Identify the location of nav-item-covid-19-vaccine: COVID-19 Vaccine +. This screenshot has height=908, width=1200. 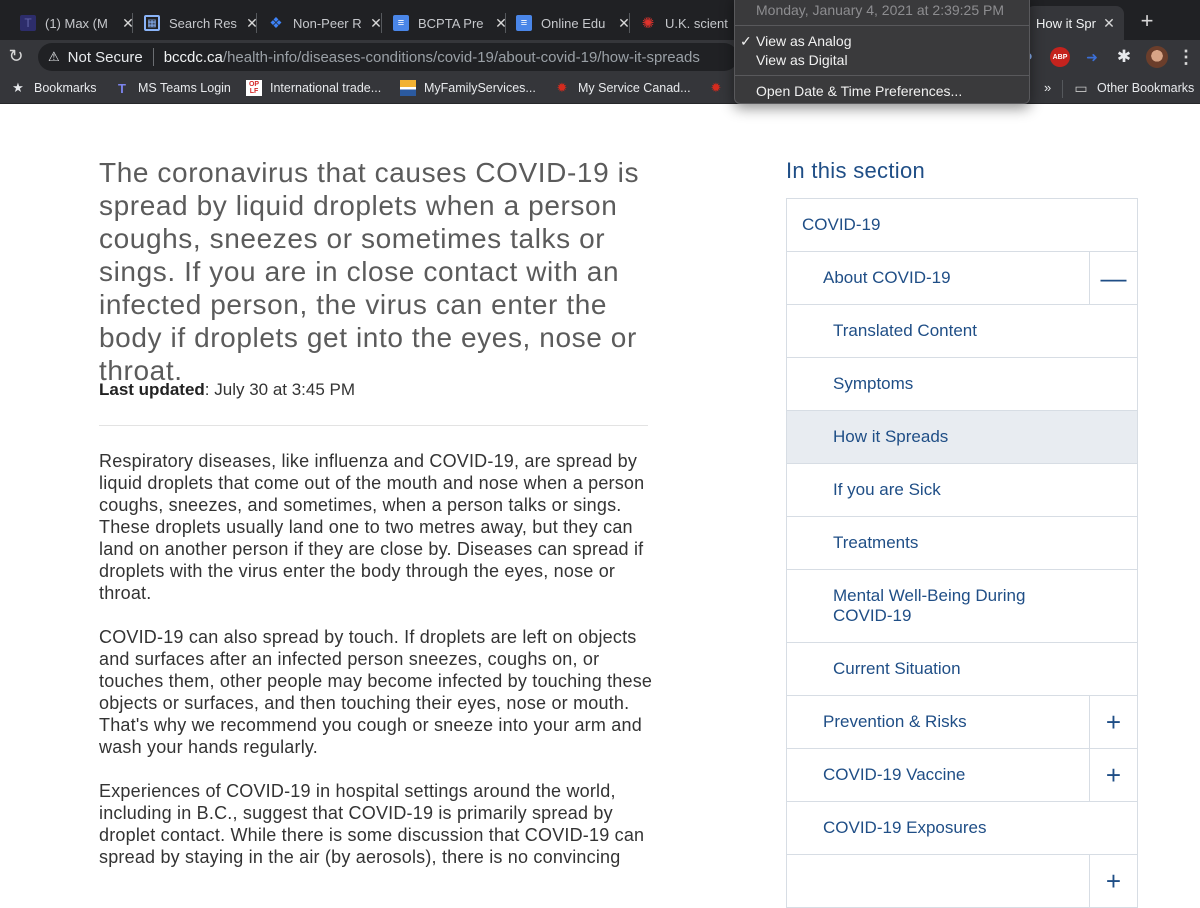
(962, 775).